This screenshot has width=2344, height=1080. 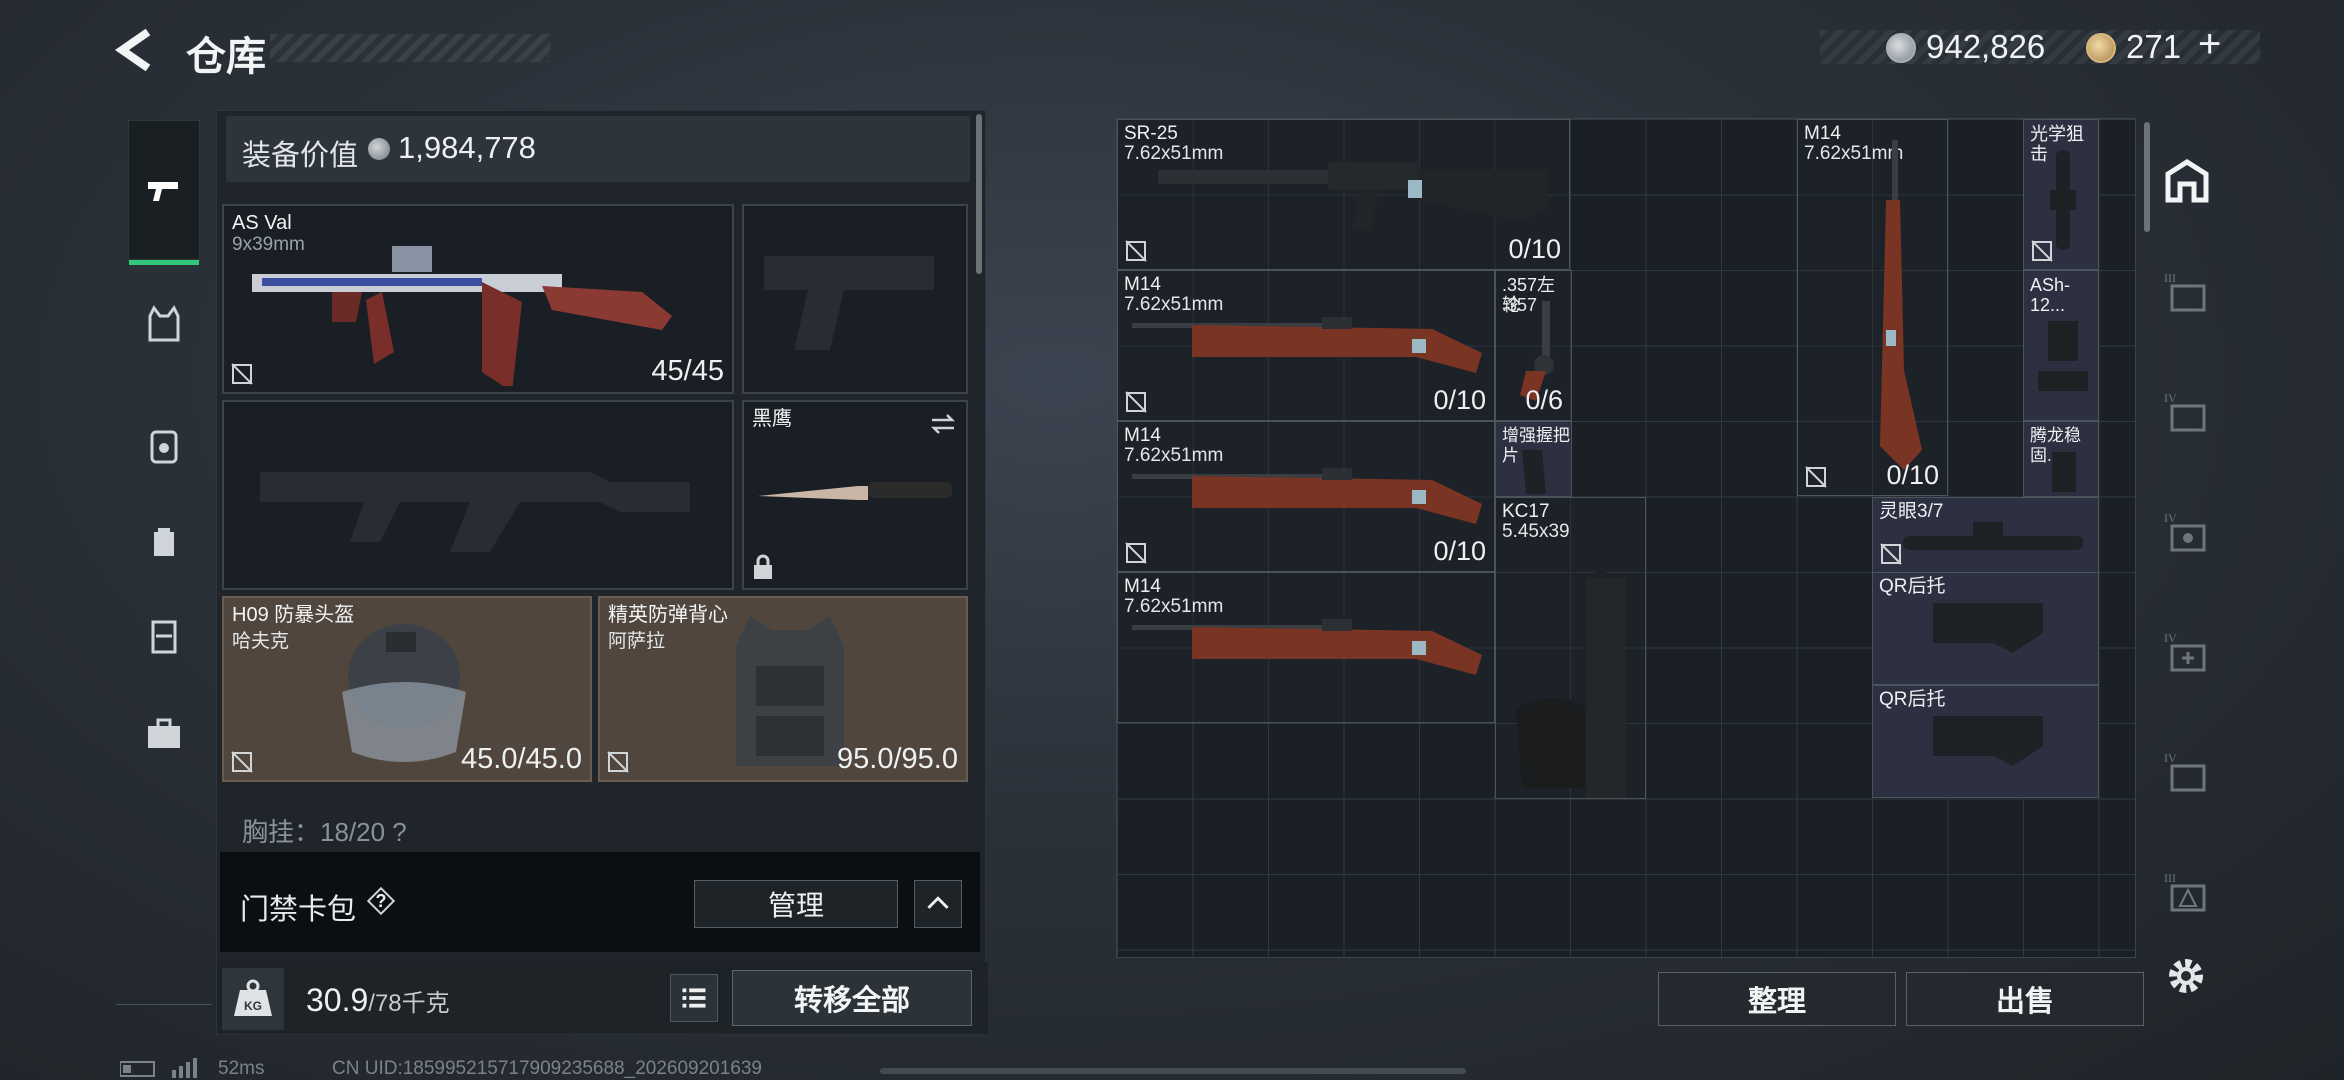 What do you see at coordinates (2187, 773) in the screenshot?
I see `stash-tab-5: IV` at bounding box center [2187, 773].